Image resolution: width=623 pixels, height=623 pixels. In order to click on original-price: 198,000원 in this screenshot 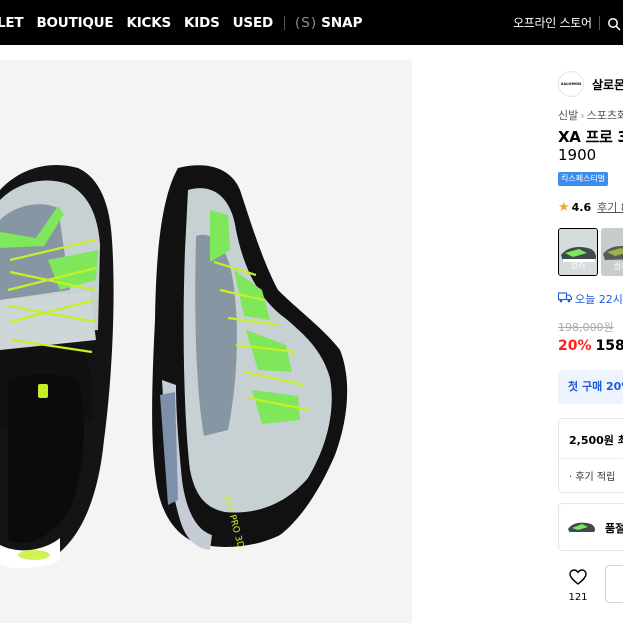, I will do `click(586, 327)`.